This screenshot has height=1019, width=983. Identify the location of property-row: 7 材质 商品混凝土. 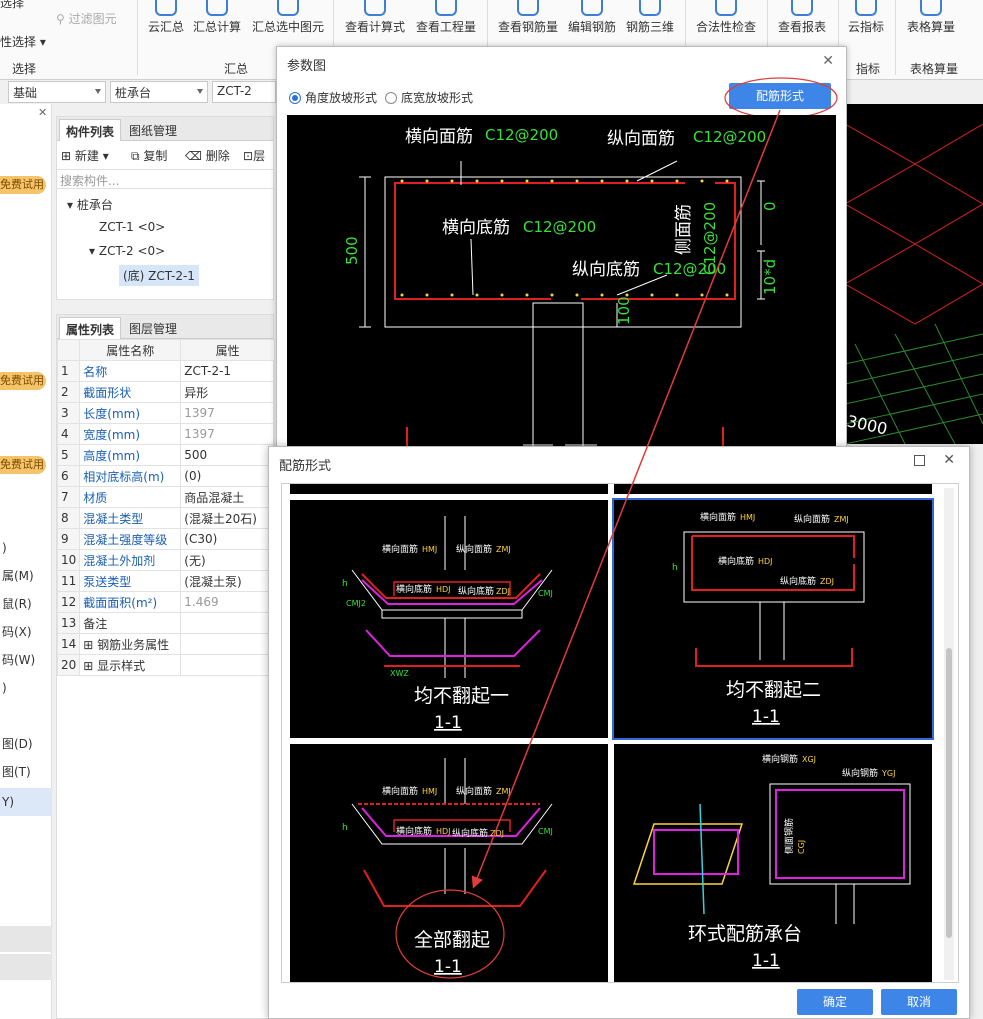
(165, 497).